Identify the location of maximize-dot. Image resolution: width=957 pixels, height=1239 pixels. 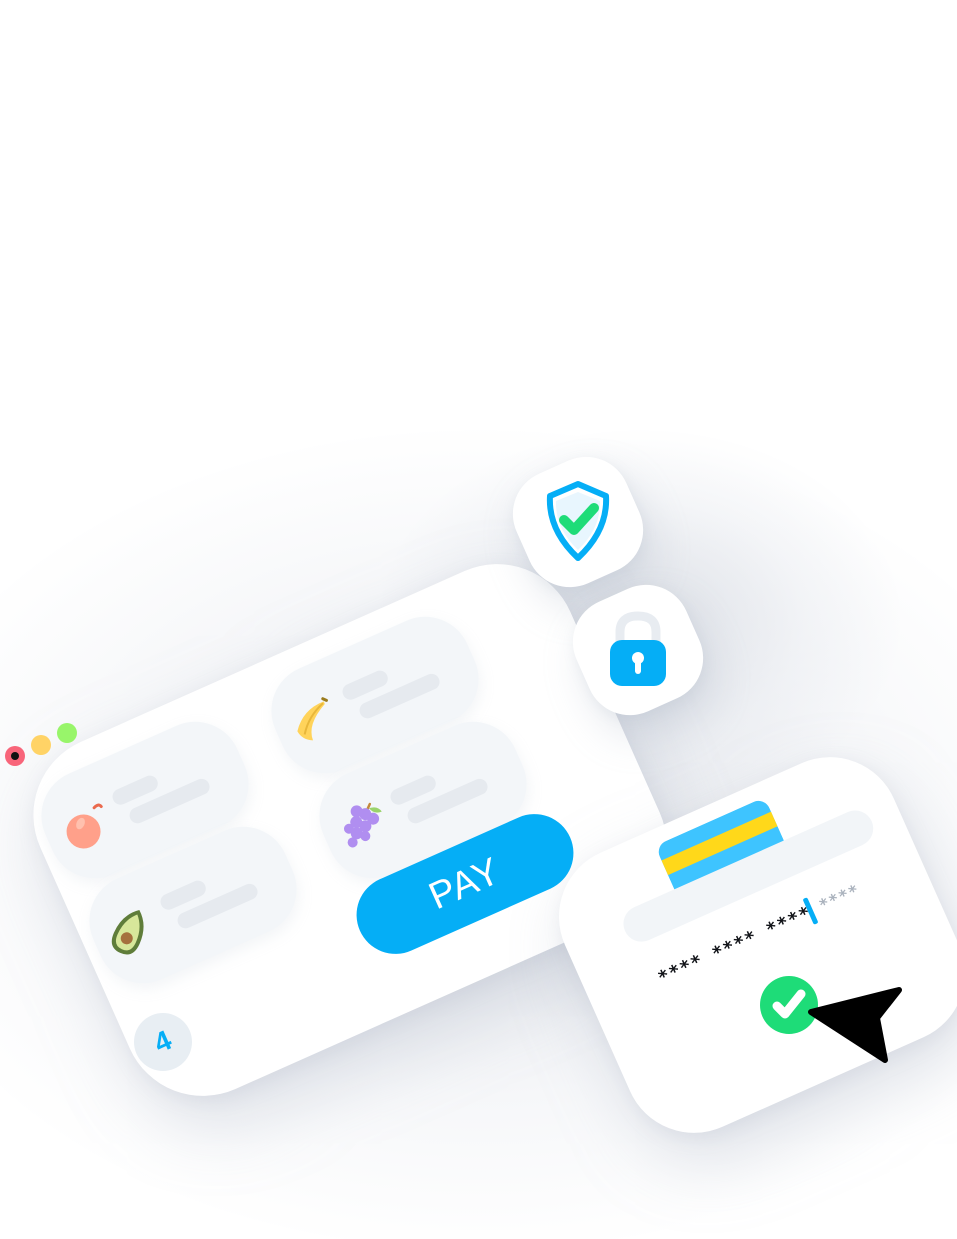
(67, 733).